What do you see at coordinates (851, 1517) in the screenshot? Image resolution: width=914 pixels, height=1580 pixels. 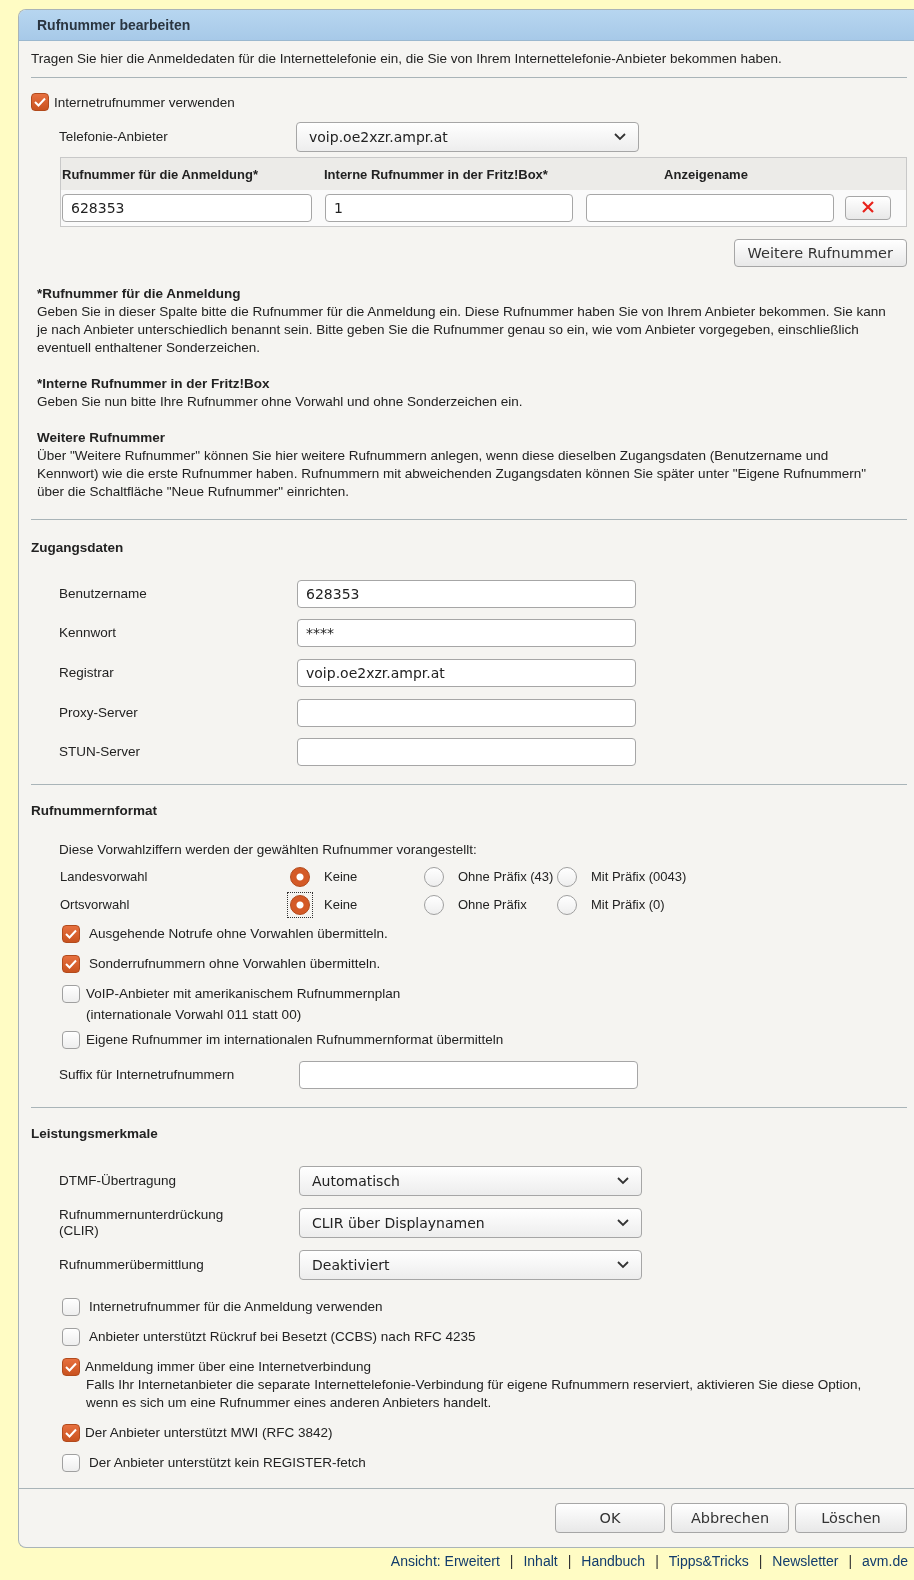 I see `dialog-button: Löschen` at bounding box center [851, 1517].